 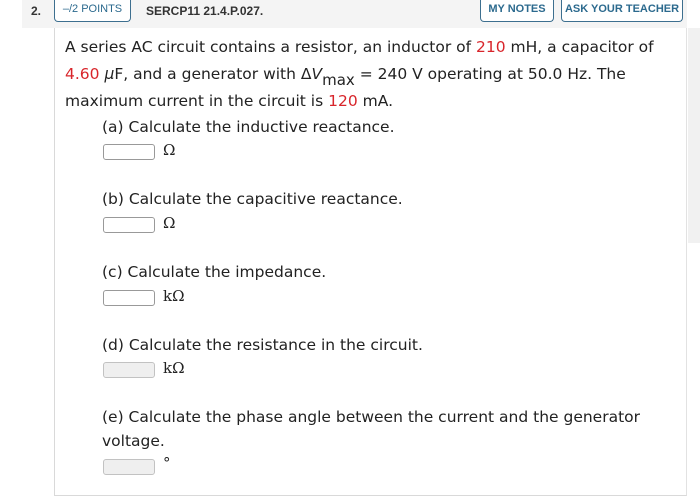 I want to click on problem-text: F, and a generator with Δ, so click(x=213, y=74).